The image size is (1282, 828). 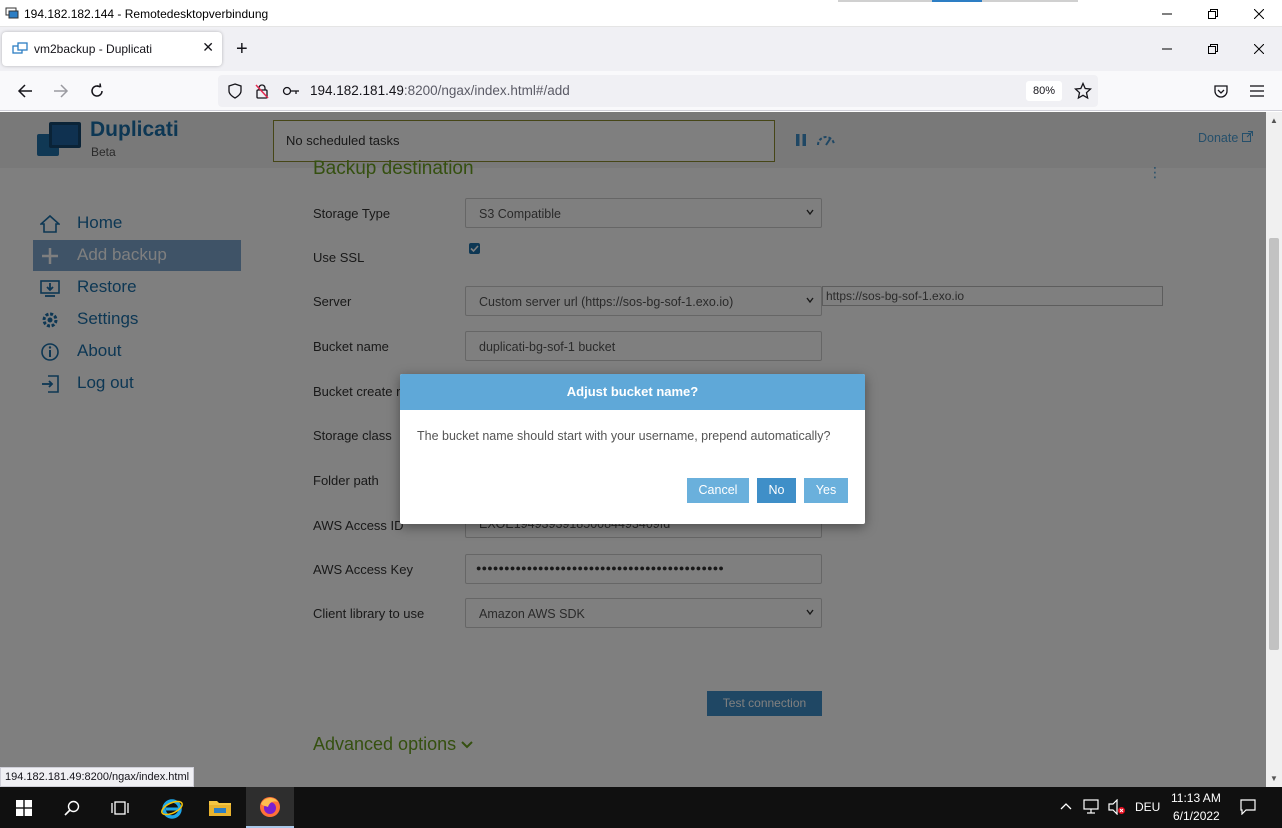 What do you see at coordinates (235, 91) in the screenshot?
I see `shield-icon` at bounding box center [235, 91].